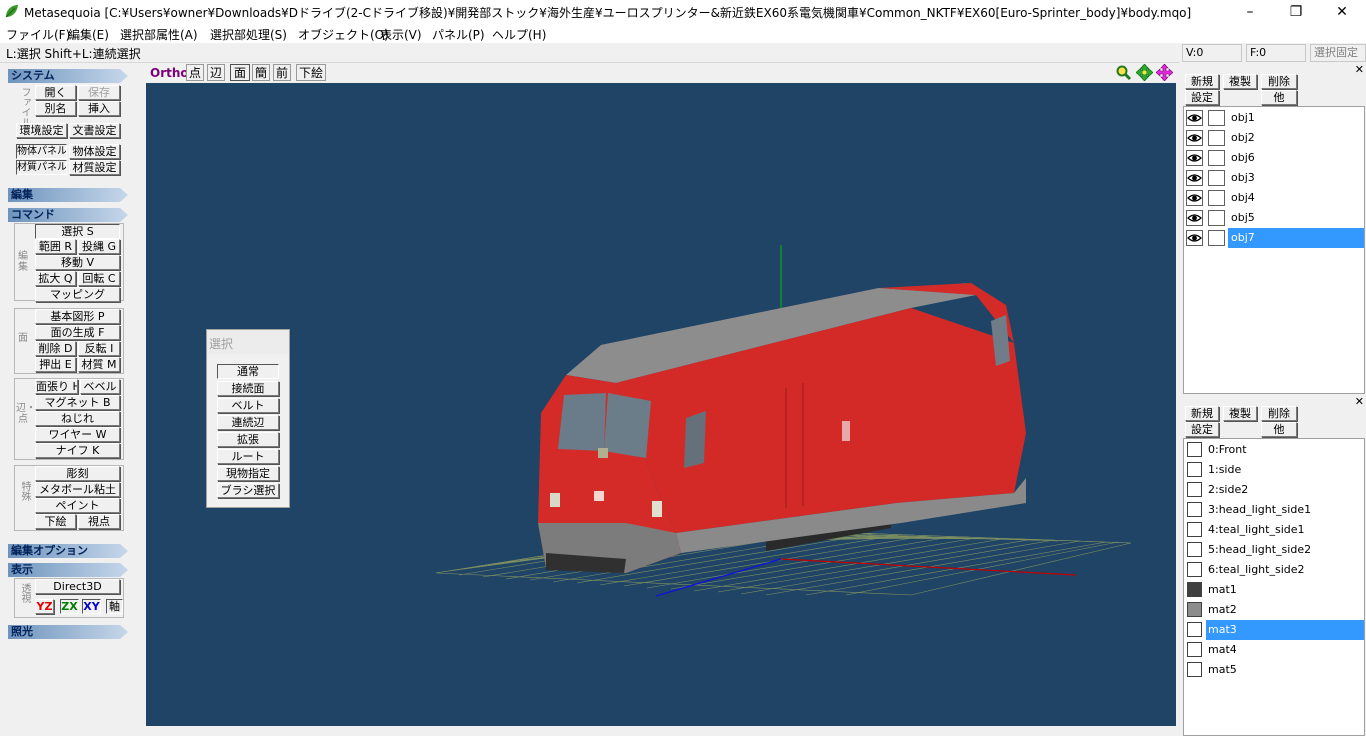 Image resolution: width=1366 pixels, height=736 pixels. I want to click on rotate-icon, so click(1164, 72).